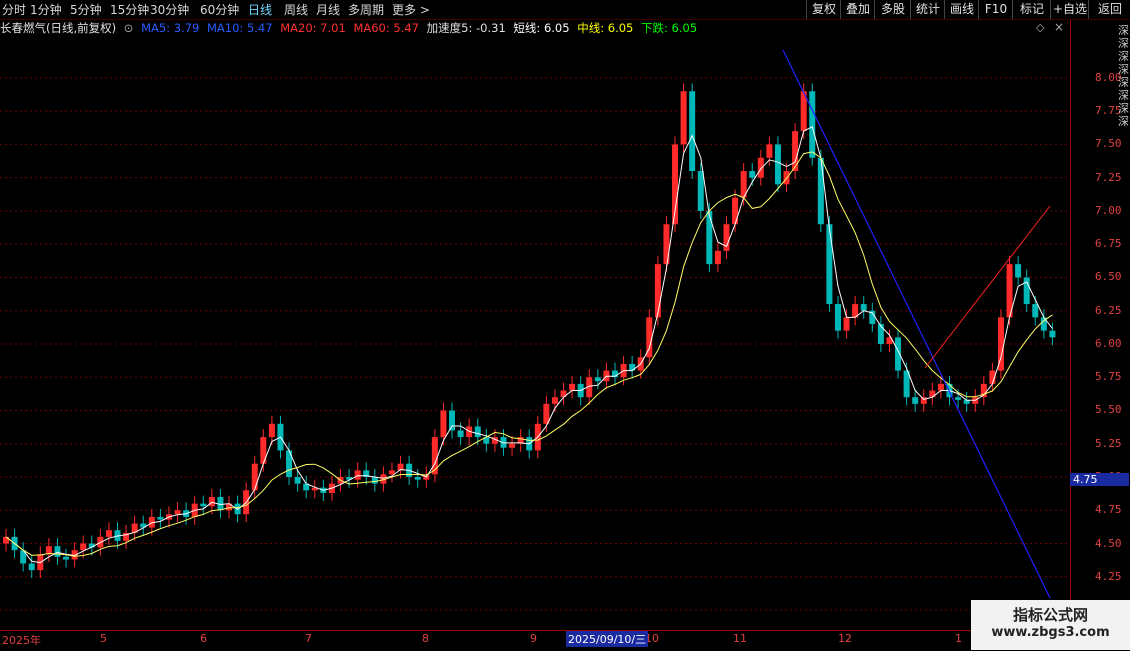 This screenshot has width=1130, height=651. Describe the element at coordinates (386, 28) in the screenshot. I see `ma60-value: MA60: 5.47` at that location.